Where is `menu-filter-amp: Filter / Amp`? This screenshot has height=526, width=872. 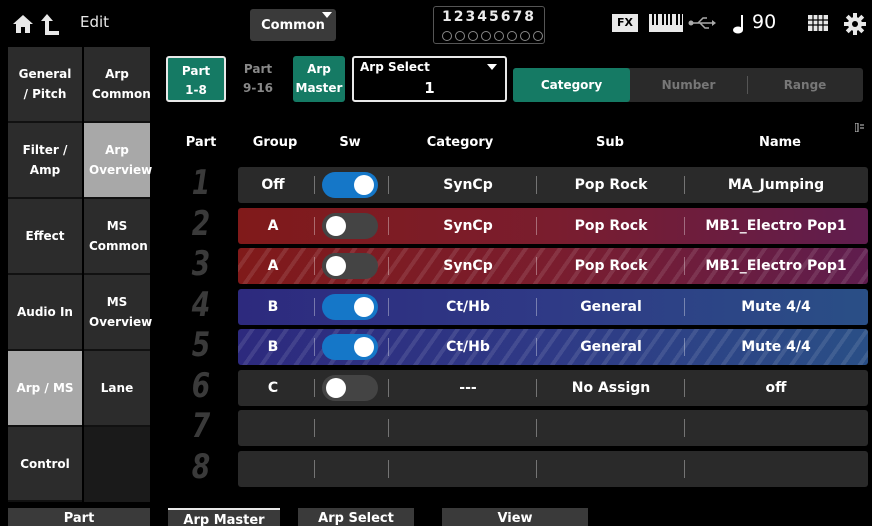
menu-filter-amp: Filter / Amp is located at coordinates (45, 161).